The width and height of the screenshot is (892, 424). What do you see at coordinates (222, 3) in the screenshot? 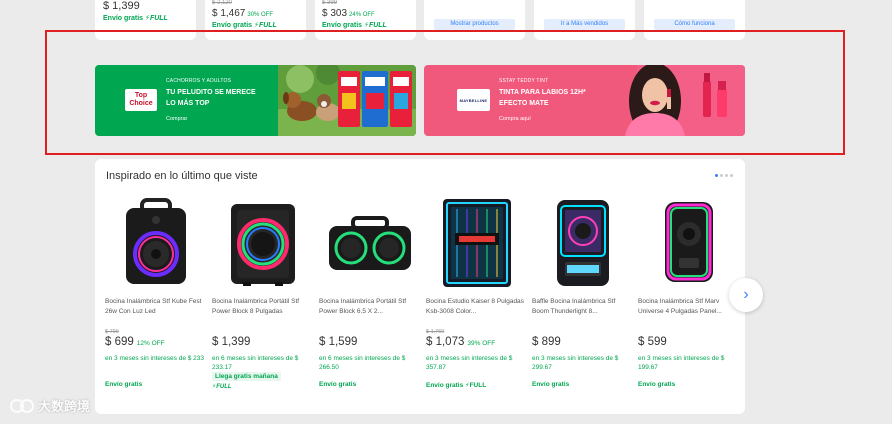
I see `old-price: $ 2,120` at bounding box center [222, 3].